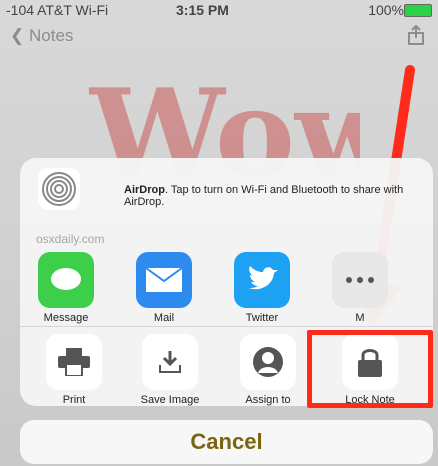 The height and width of the screenshot is (466, 438). I want to click on back-button: ❮ Notes, so click(41, 36).